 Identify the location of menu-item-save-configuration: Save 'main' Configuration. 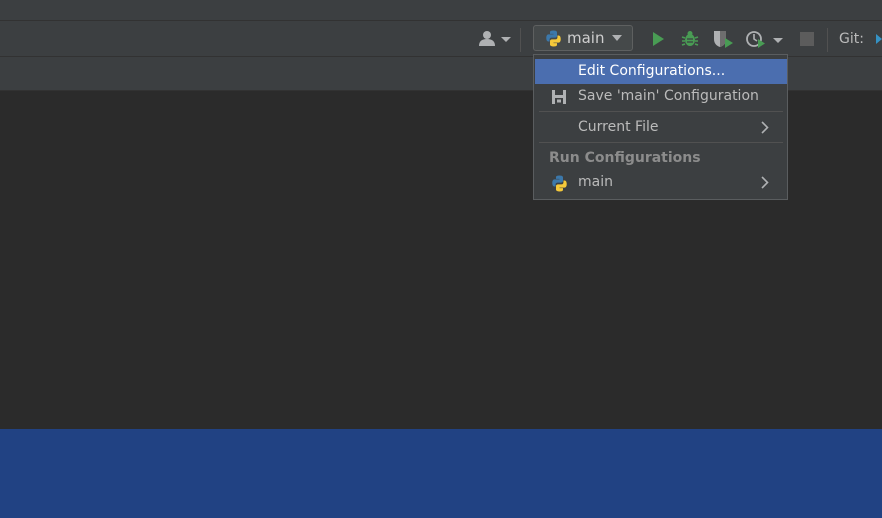
(661, 96).